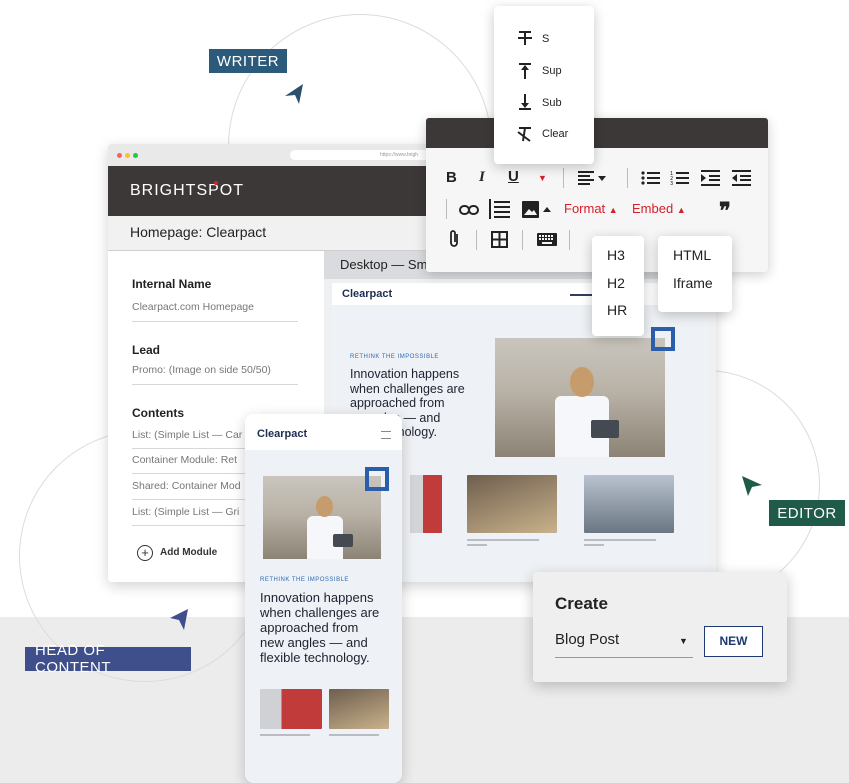  What do you see at coordinates (482, 177) in the screenshot?
I see `italic-button: I` at bounding box center [482, 177].